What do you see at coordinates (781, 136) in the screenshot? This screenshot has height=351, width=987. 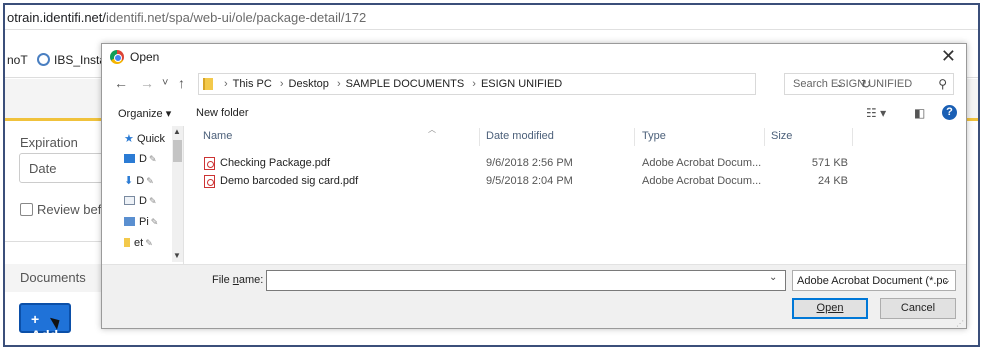 I see `column-header-size: Size` at bounding box center [781, 136].